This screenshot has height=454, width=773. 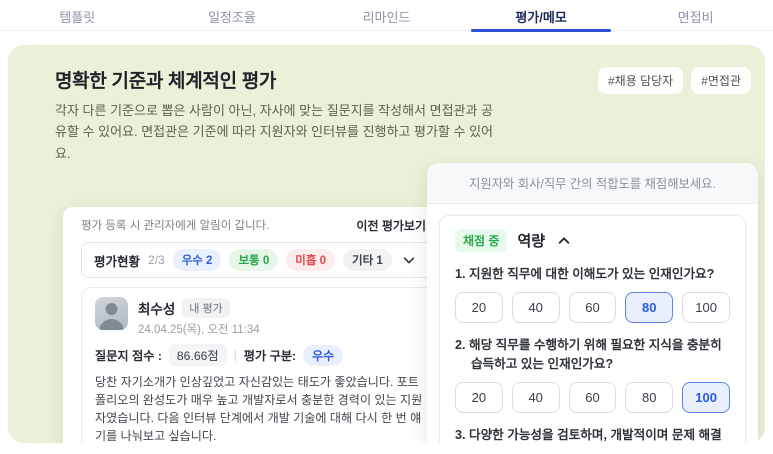 What do you see at coordinates (564, 241) in the screenshot?
I see `chevron-up-icon` at bounding box center [564, 241].